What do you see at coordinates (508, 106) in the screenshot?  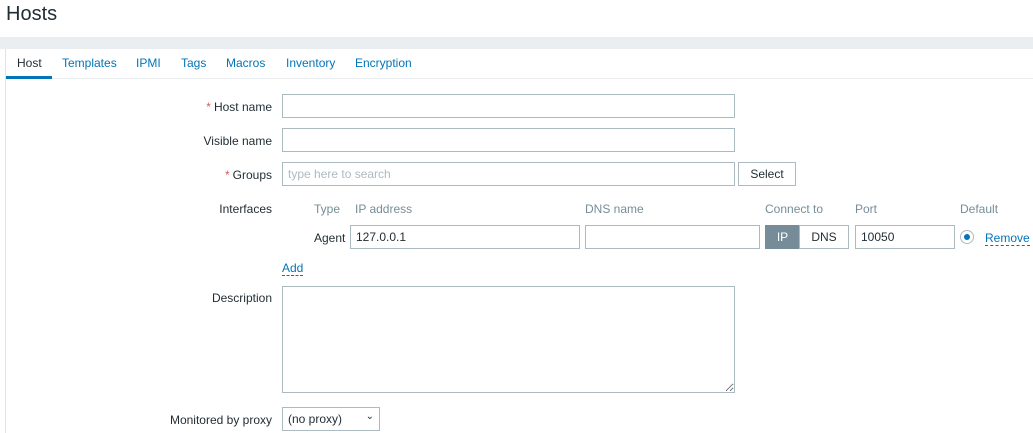 I see `host-name-input` at bounding box center [508, 106].